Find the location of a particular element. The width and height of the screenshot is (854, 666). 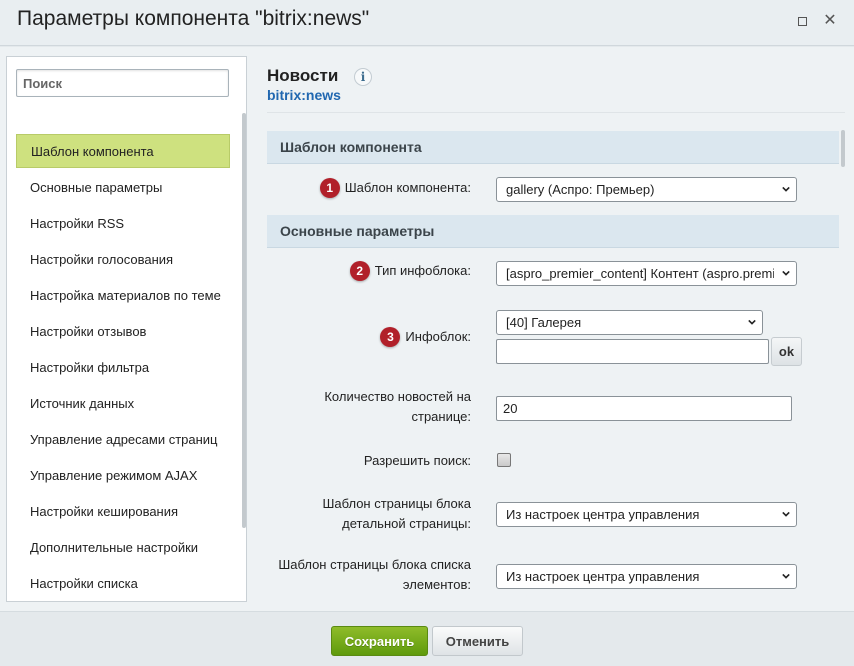

news-count-label-line2: странице: is located at coordinates (441, 416).